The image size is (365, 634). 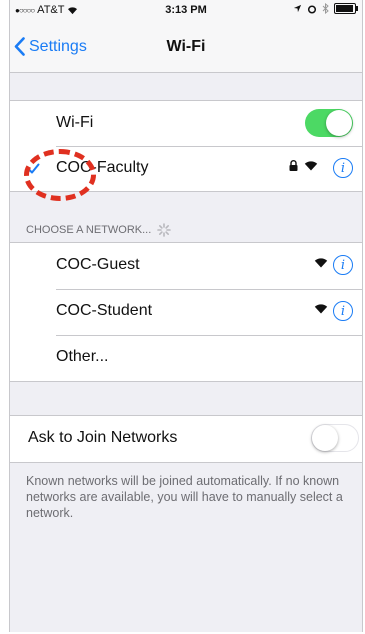 What do you see at coordinates (104, 310) in the screenshot?
I see `network-name: COC-Student` at bounding box center [104, 310].